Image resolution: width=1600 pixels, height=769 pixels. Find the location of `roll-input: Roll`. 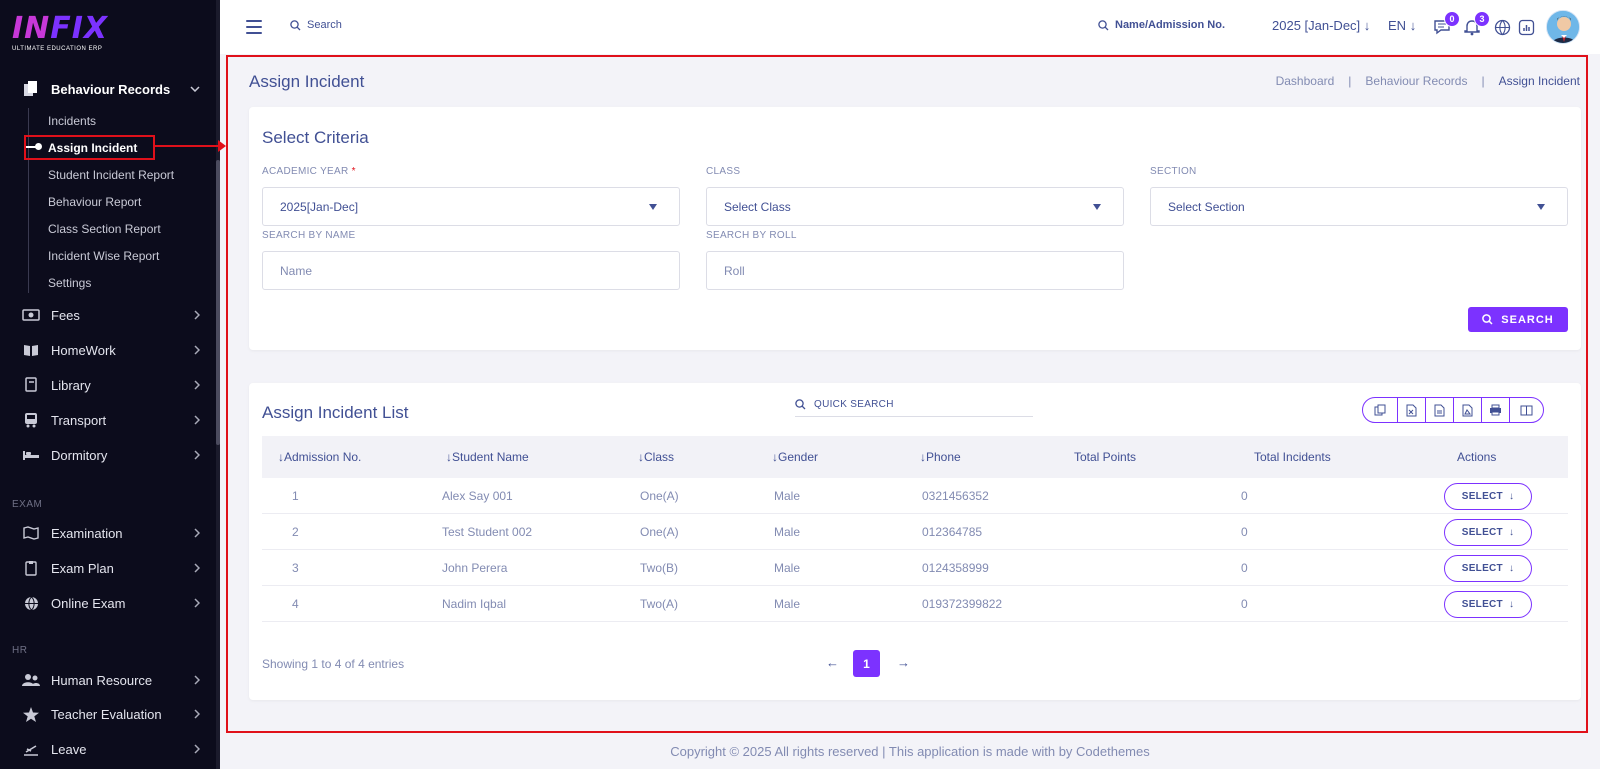

roll-input: Roll is located at coordinates (915, 270).